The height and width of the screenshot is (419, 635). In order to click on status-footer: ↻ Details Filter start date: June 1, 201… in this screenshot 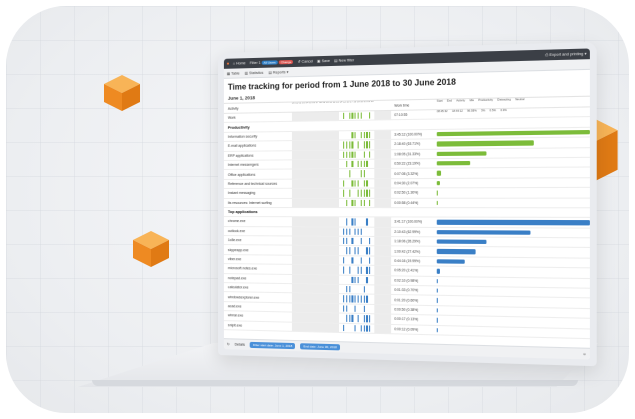, I will do `click(406, 349)`.